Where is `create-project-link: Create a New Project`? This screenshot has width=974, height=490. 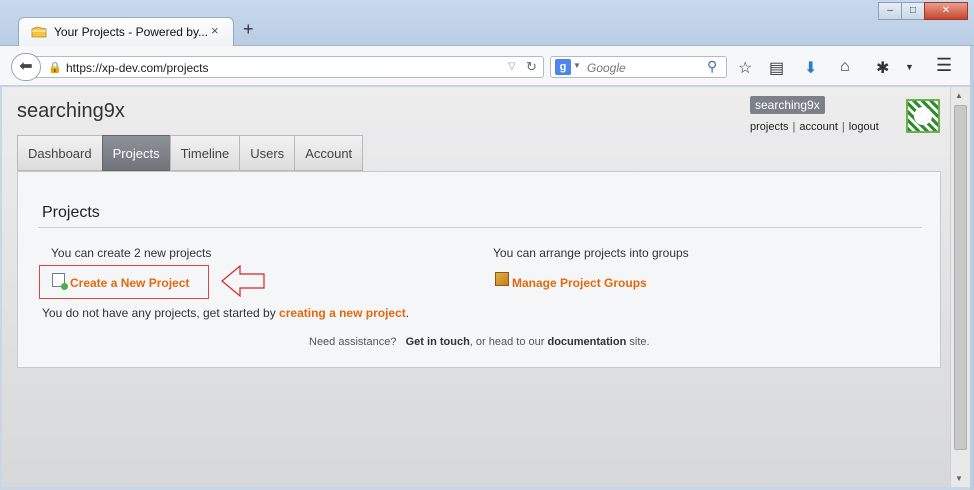 create-project-link: Create a New Project is located at coordinates (129, 283).